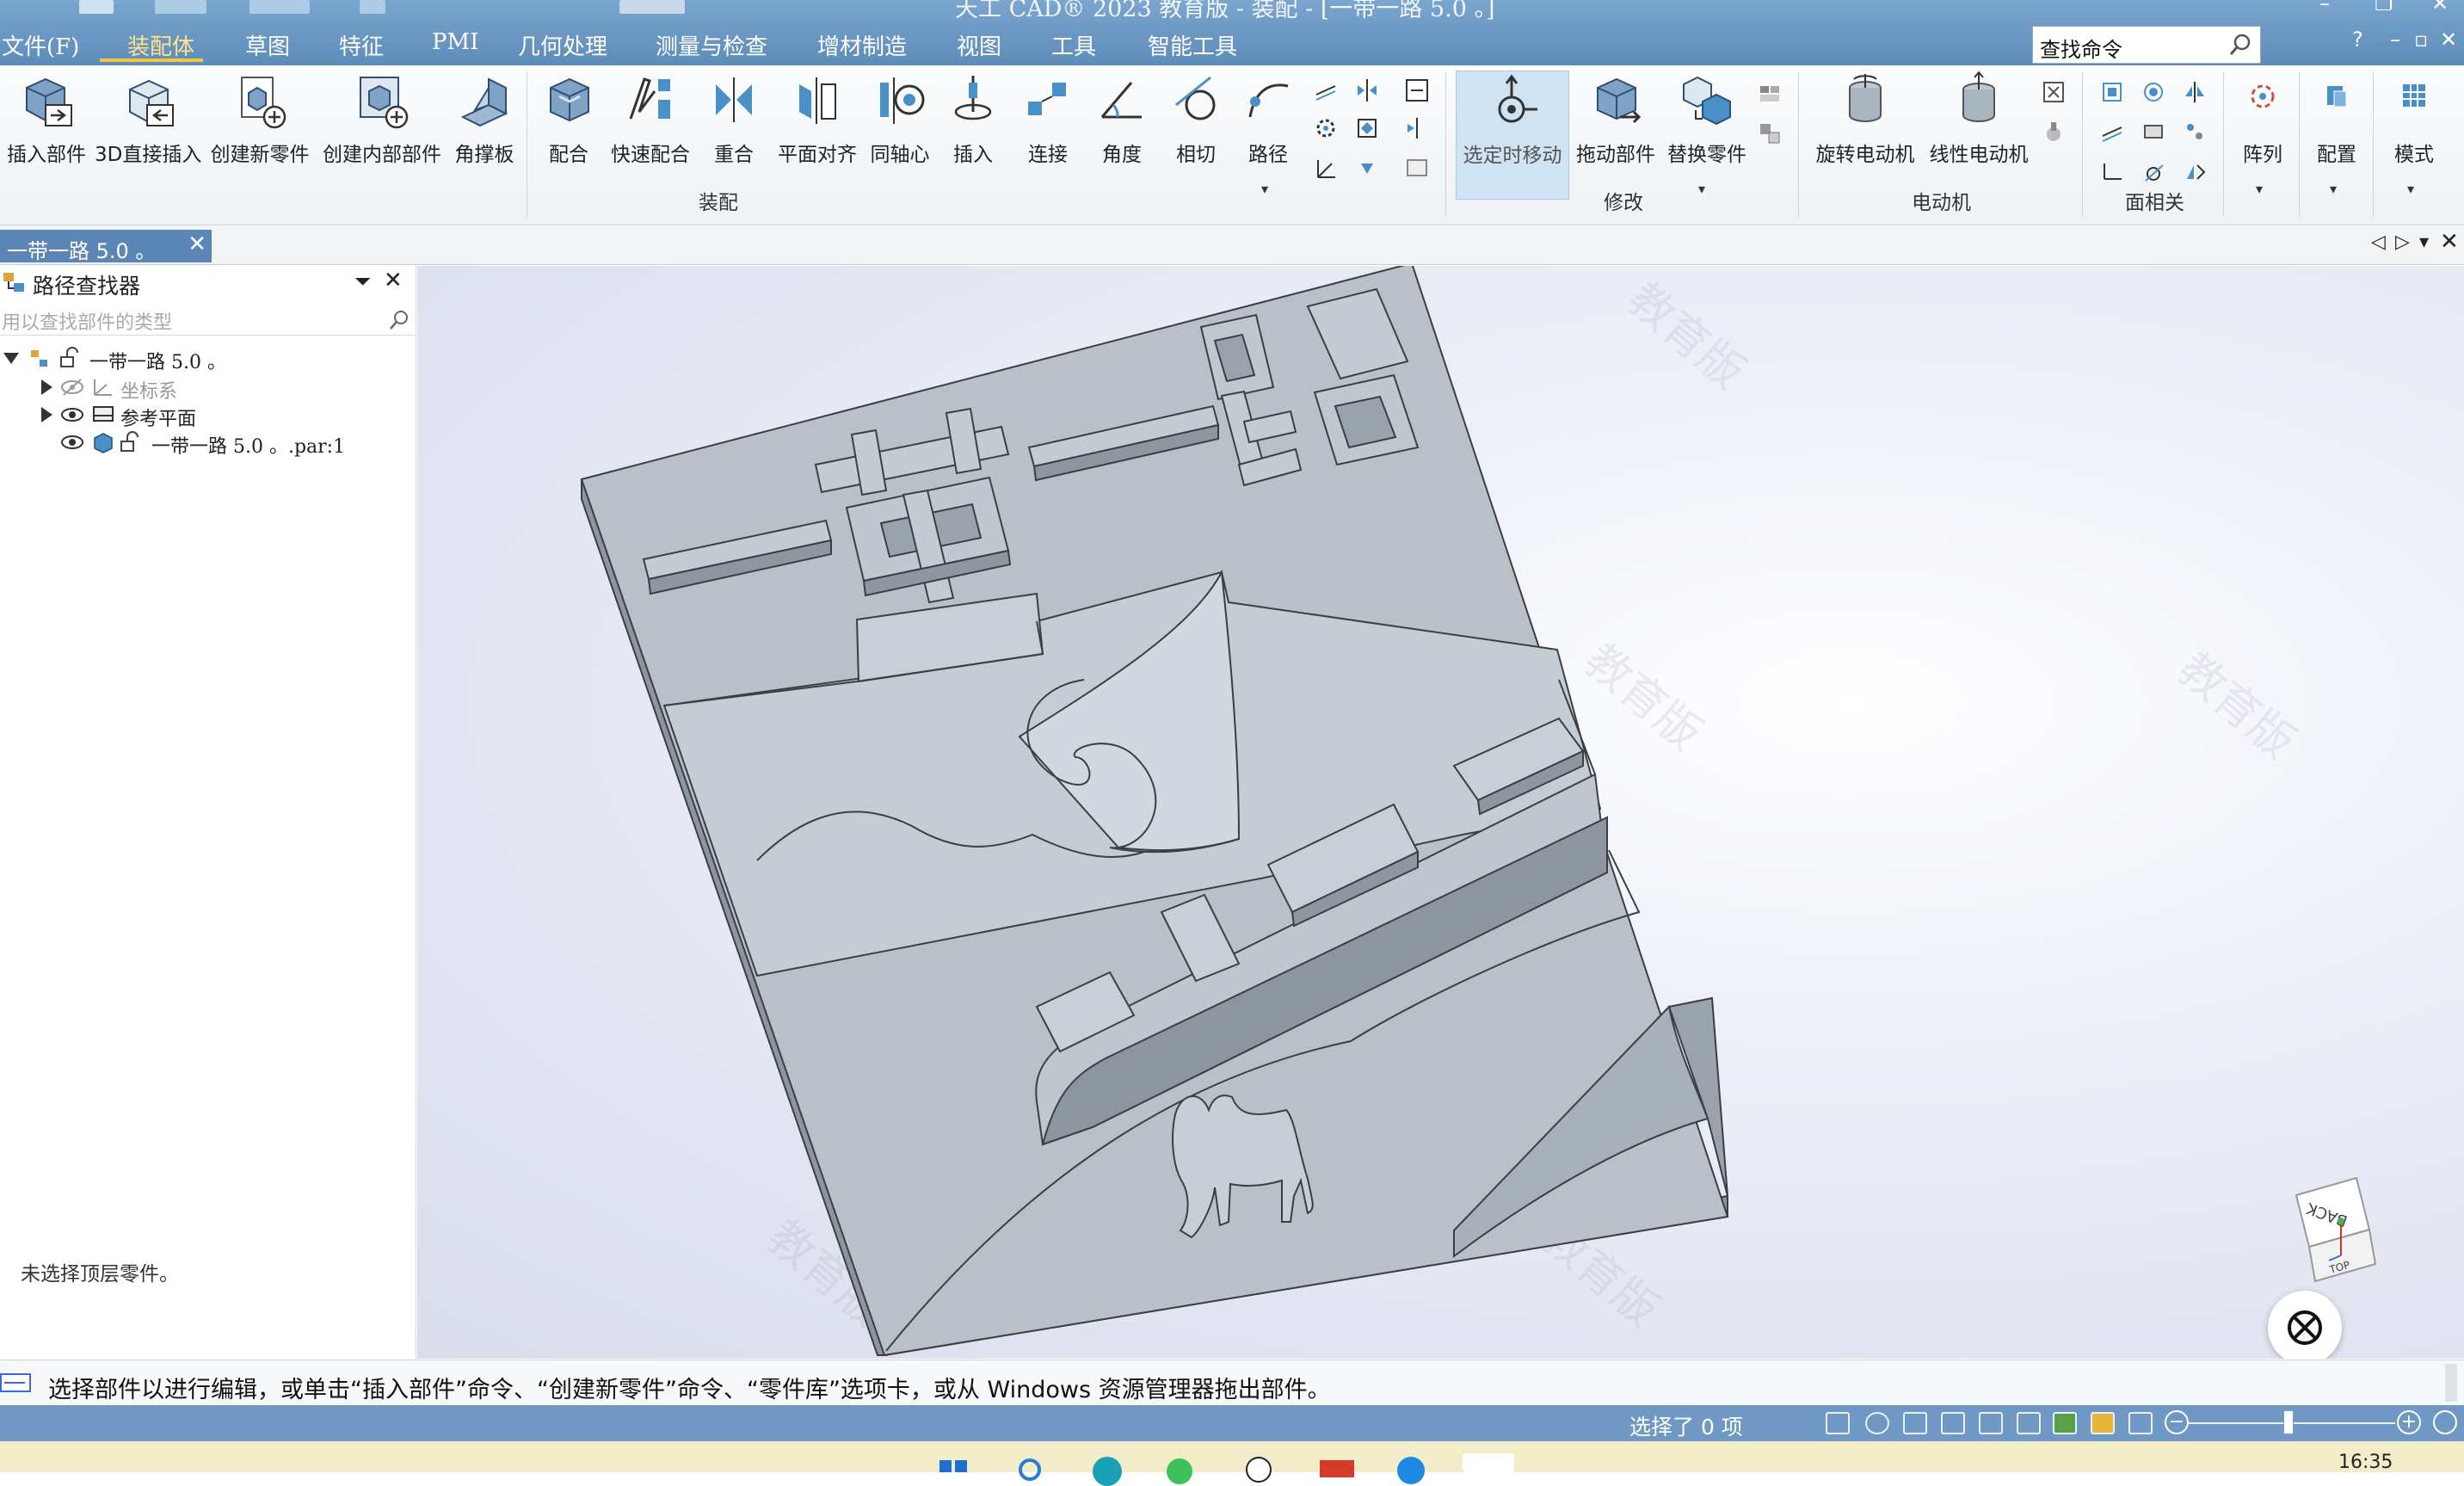  Describe the element at coordinates (1838, 1423) in the screenshot. I see `view-sketch-icon` at that location.